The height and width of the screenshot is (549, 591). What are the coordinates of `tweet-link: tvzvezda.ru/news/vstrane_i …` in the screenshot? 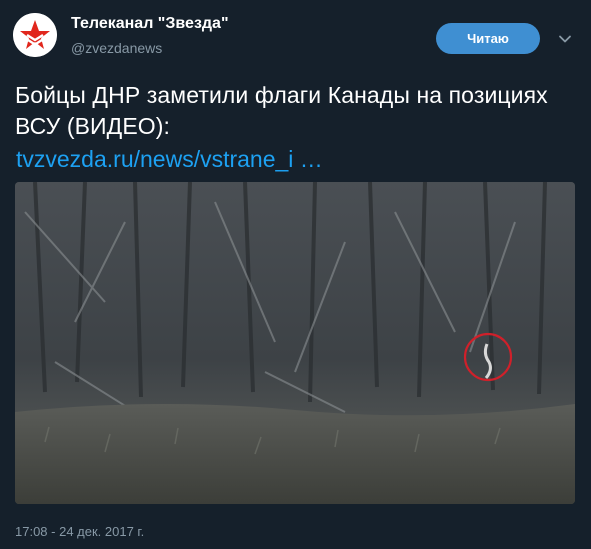 It's located at (169, 159).